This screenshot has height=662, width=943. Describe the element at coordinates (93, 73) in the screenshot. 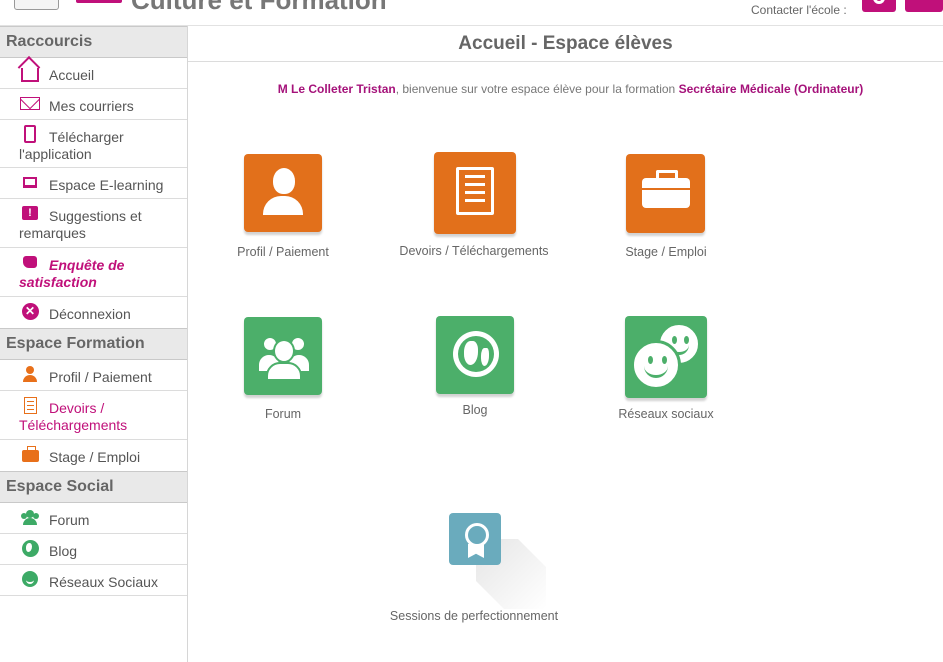

I see `sidebar-item-accueil: Accueil` at that location.